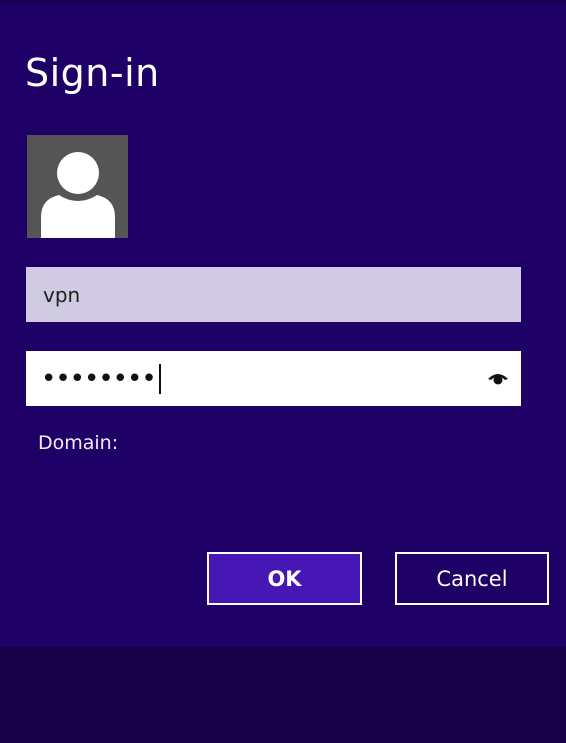 This screenshot has width=566, height=743. I want to click on ok-button-label: OK, so click(284, 578).